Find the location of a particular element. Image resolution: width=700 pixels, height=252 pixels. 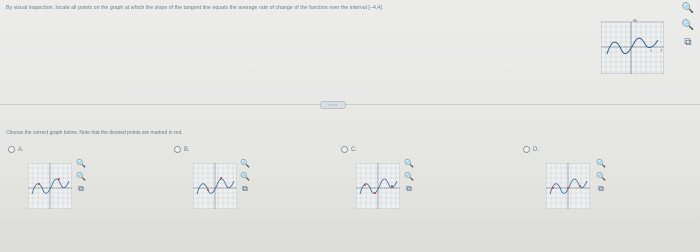

option-b-graph is located at coordinates (215, 186).